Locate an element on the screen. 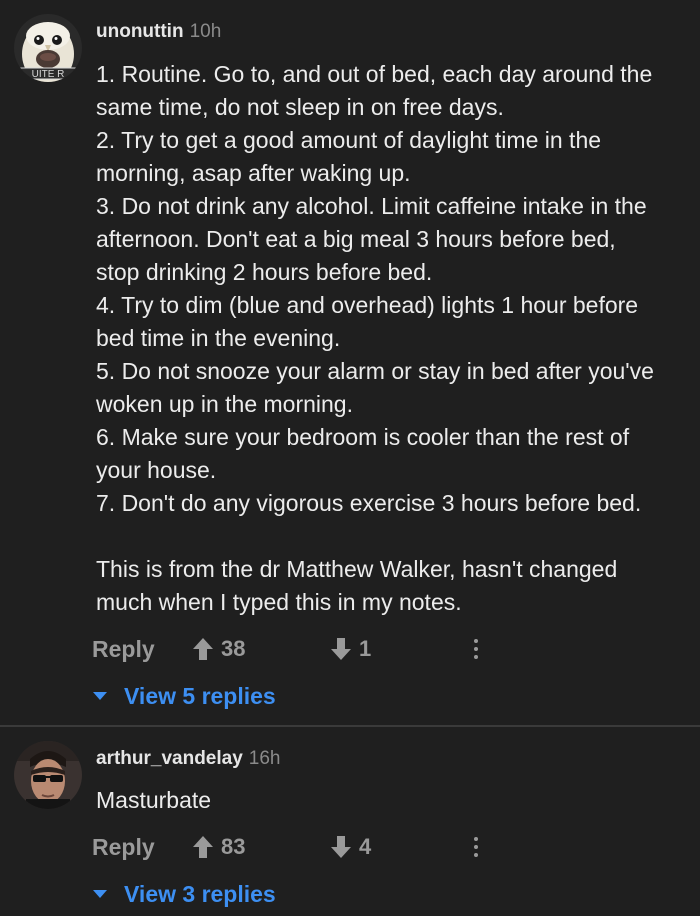 This screenshot has height=916, width=700. comment-line: Masturbate is located at coordinates (154, 800).